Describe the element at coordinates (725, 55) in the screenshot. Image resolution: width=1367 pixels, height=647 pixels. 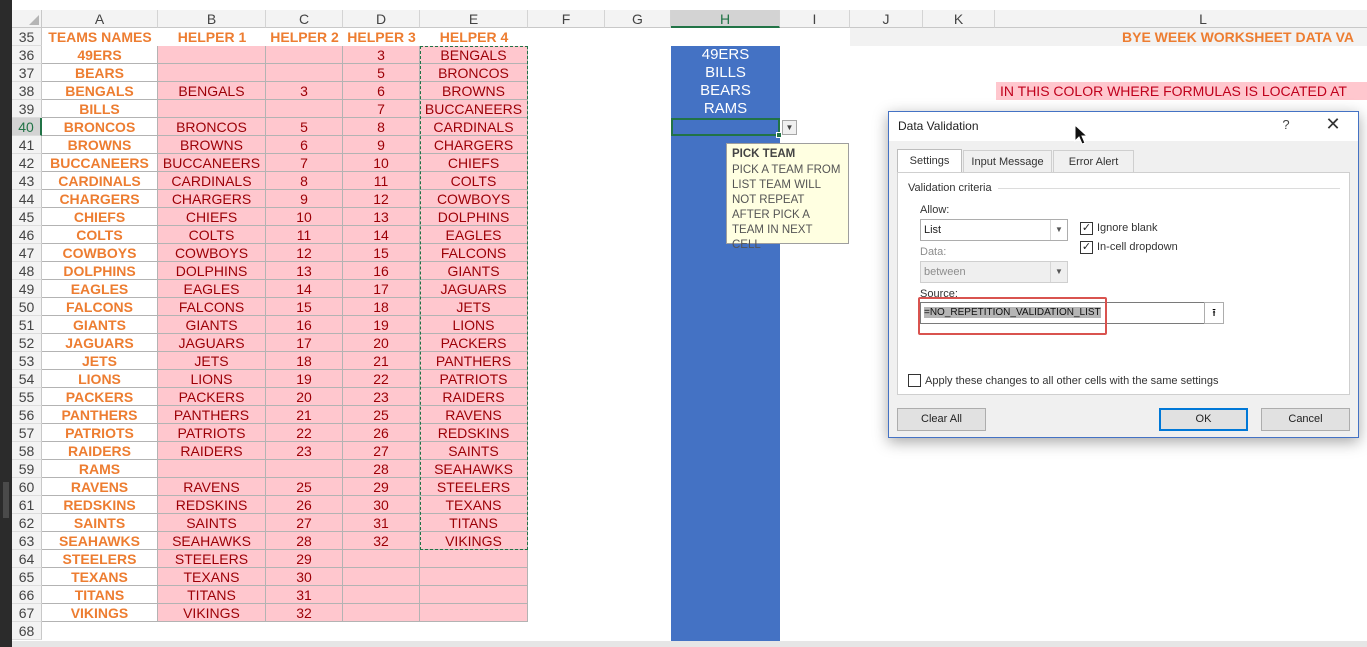
I see `picked-team-cell: 49ERS` at that location.